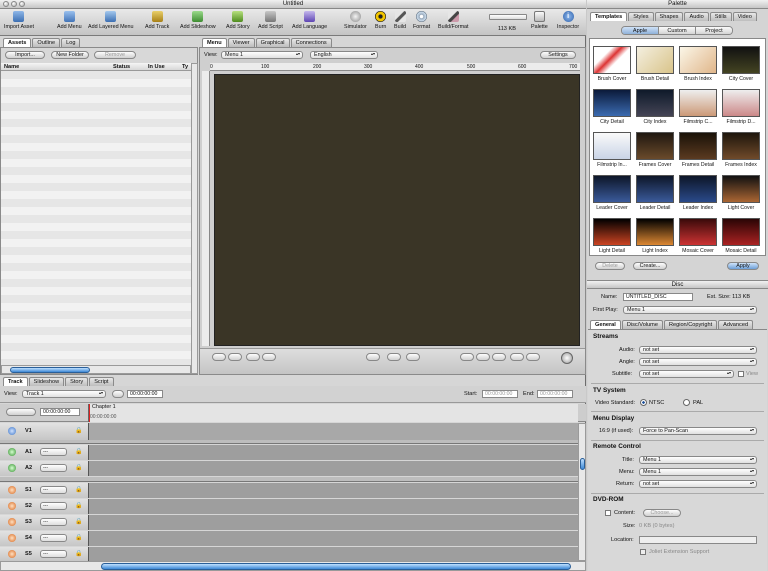 The image size is (768, 571). I want to click on track-view-select: Track 1, so click(64, 394).